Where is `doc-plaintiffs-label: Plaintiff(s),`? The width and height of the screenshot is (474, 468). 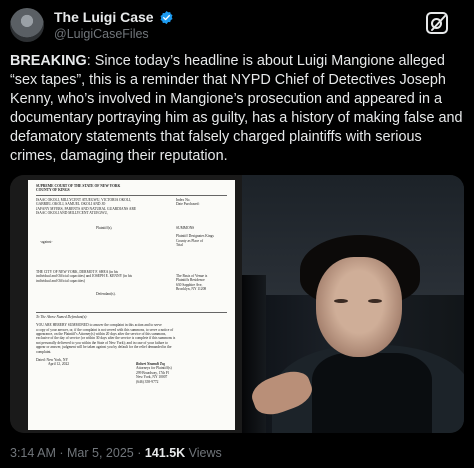
doc-plaintiffs-label: Plaintiff(s), is located at coordinates (104, 227).